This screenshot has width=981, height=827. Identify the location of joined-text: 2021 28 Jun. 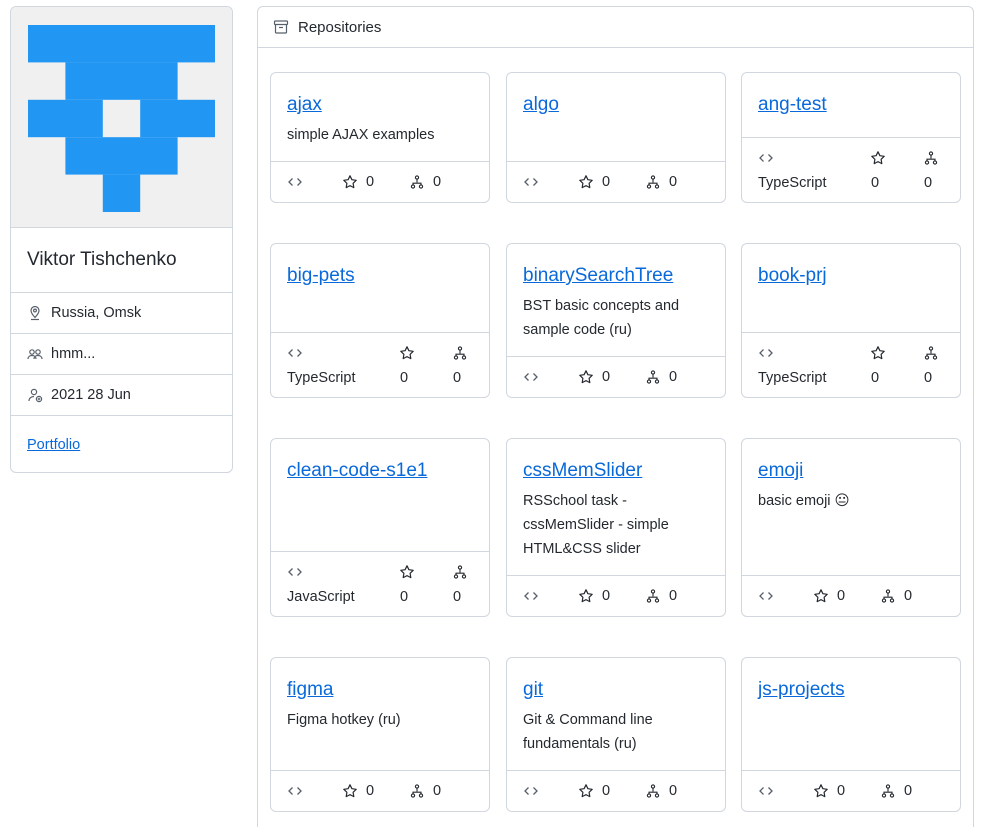
(91, 395).